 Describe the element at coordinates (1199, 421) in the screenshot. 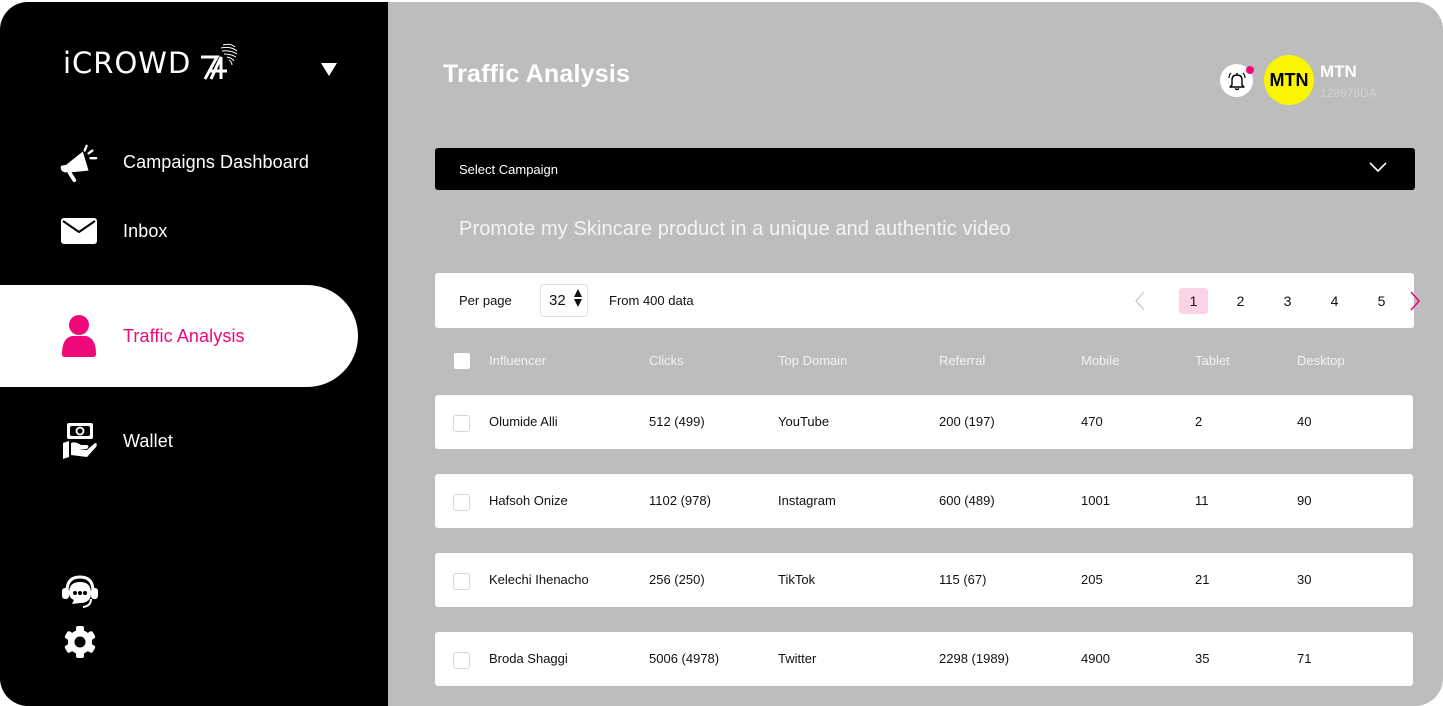

I see `cell-tablet: 2` at that location.